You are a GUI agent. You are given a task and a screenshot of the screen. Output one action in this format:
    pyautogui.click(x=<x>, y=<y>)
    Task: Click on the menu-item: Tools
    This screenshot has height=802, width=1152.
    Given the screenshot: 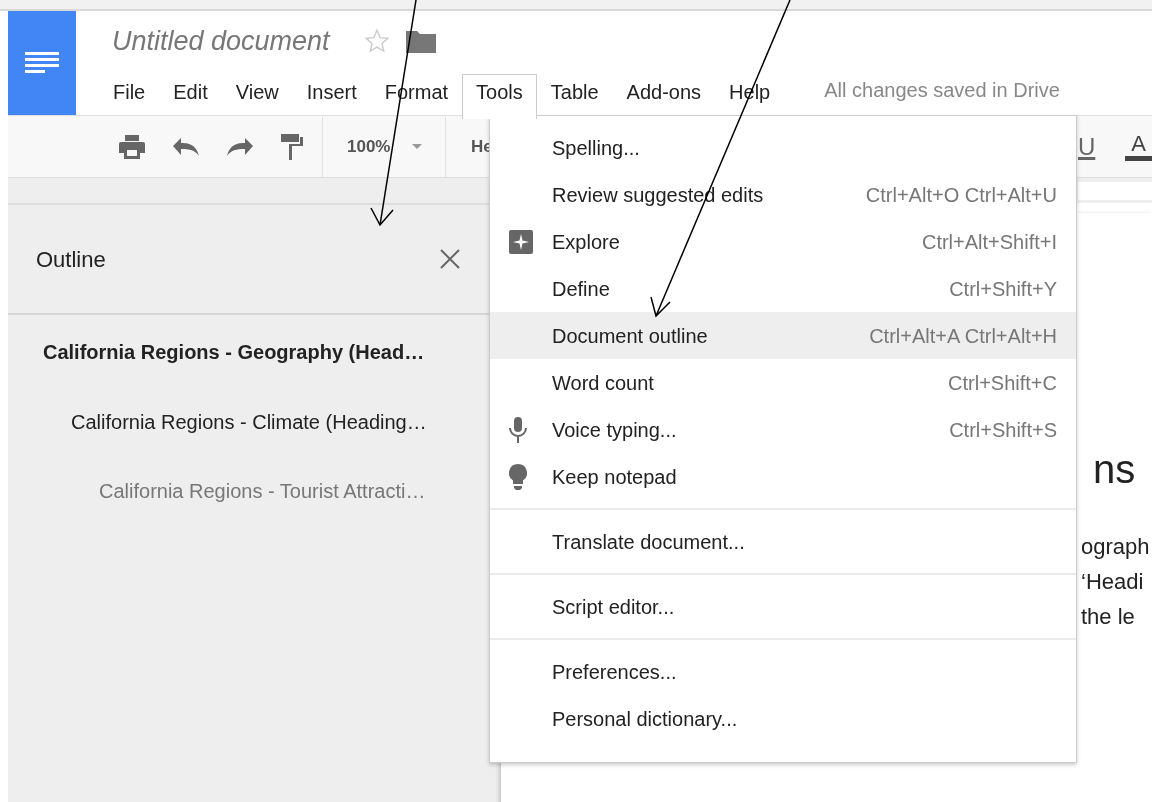 What is the action you would take?
    pyautogui.click(x=499, y=96)
    